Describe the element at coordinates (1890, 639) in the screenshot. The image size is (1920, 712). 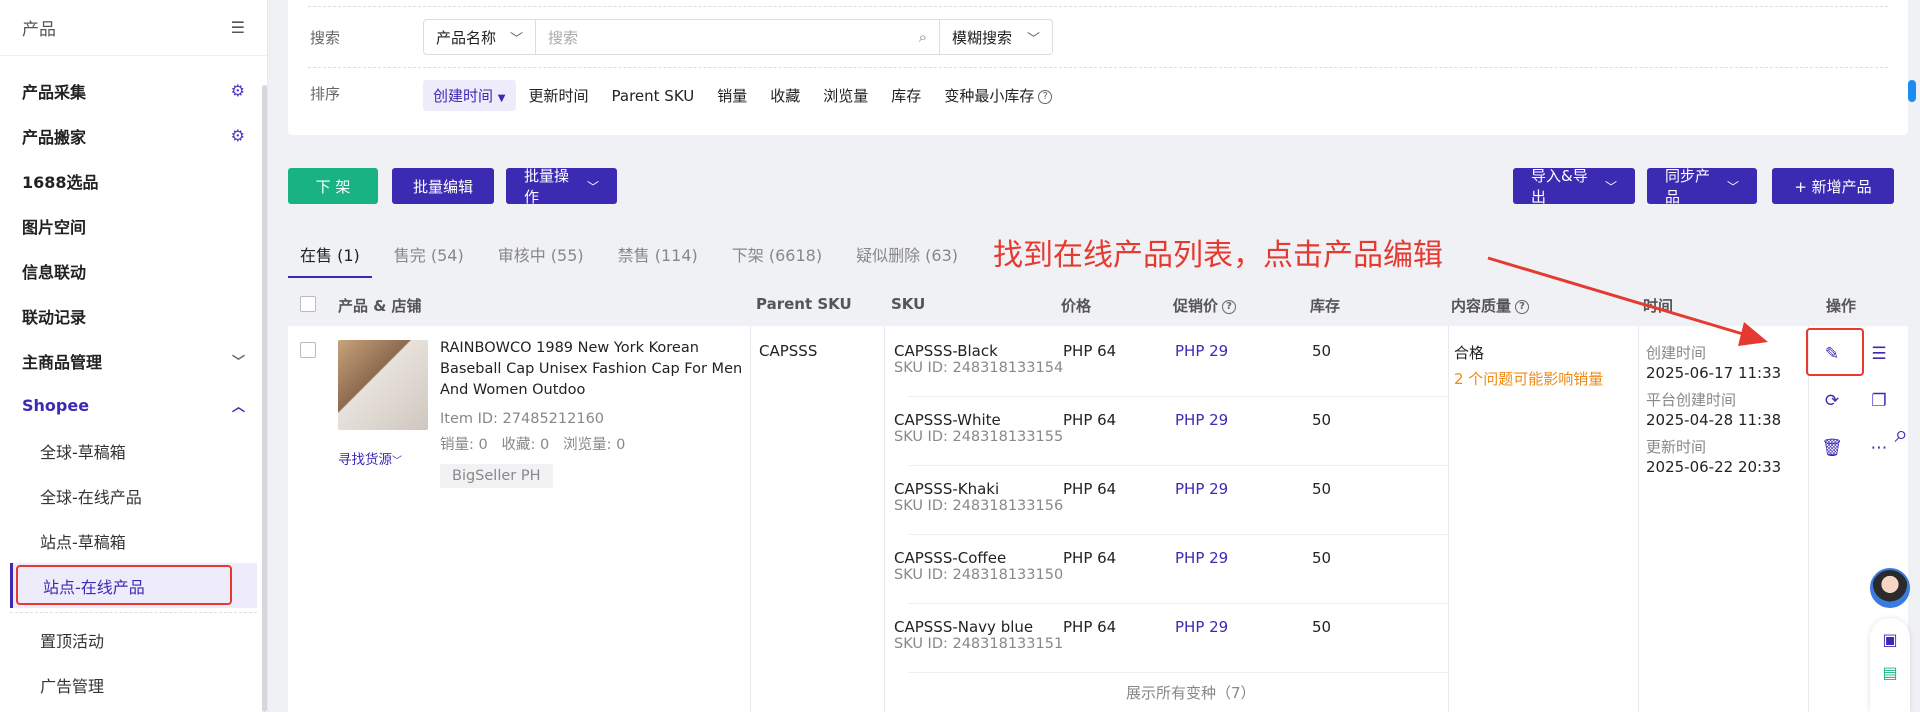
I see `chat-icon: ▣` at that location.